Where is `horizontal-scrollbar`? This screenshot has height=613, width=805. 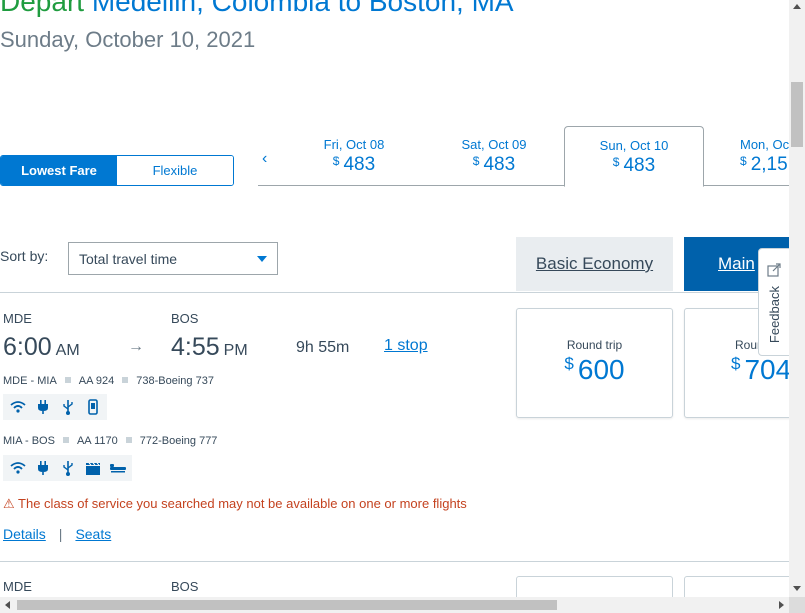 horizontal-scrollbar is located at coordinates (394, 605).